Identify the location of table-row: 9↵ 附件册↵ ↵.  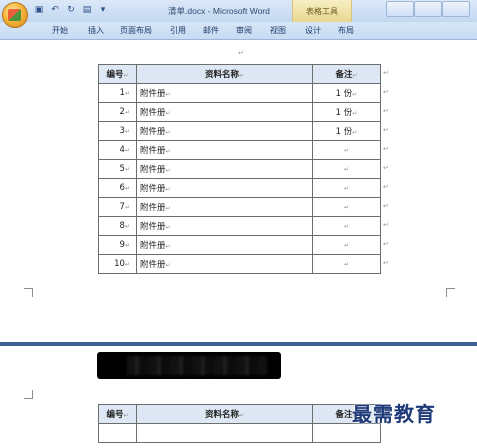
(239, 245).